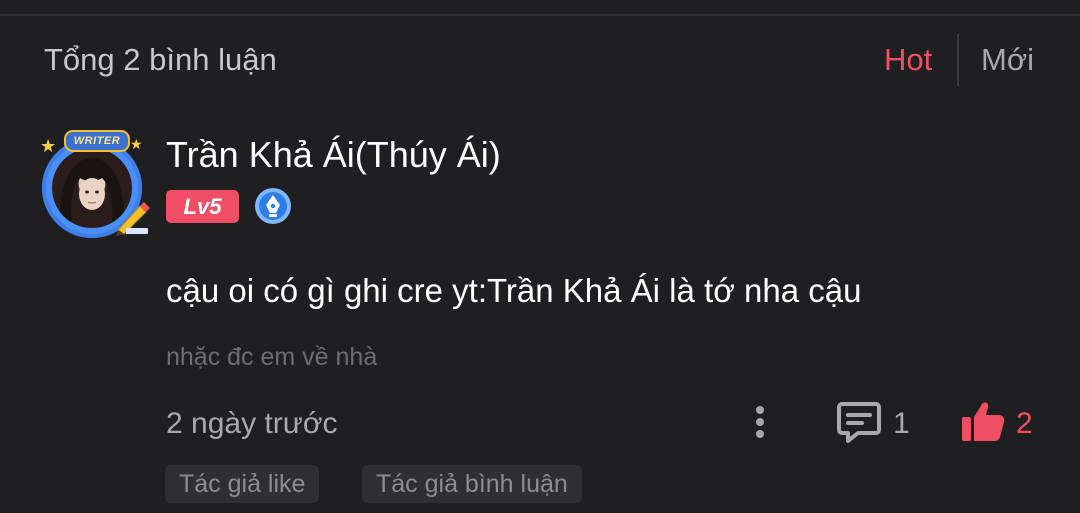 The width and height of the screenshot is (1080, 513). What do you see at coordinates (333, 155) in the screenshot?
I see `author-name: Trần Khả Ái(Thúy Ái)` at bounding box center [333, 155].